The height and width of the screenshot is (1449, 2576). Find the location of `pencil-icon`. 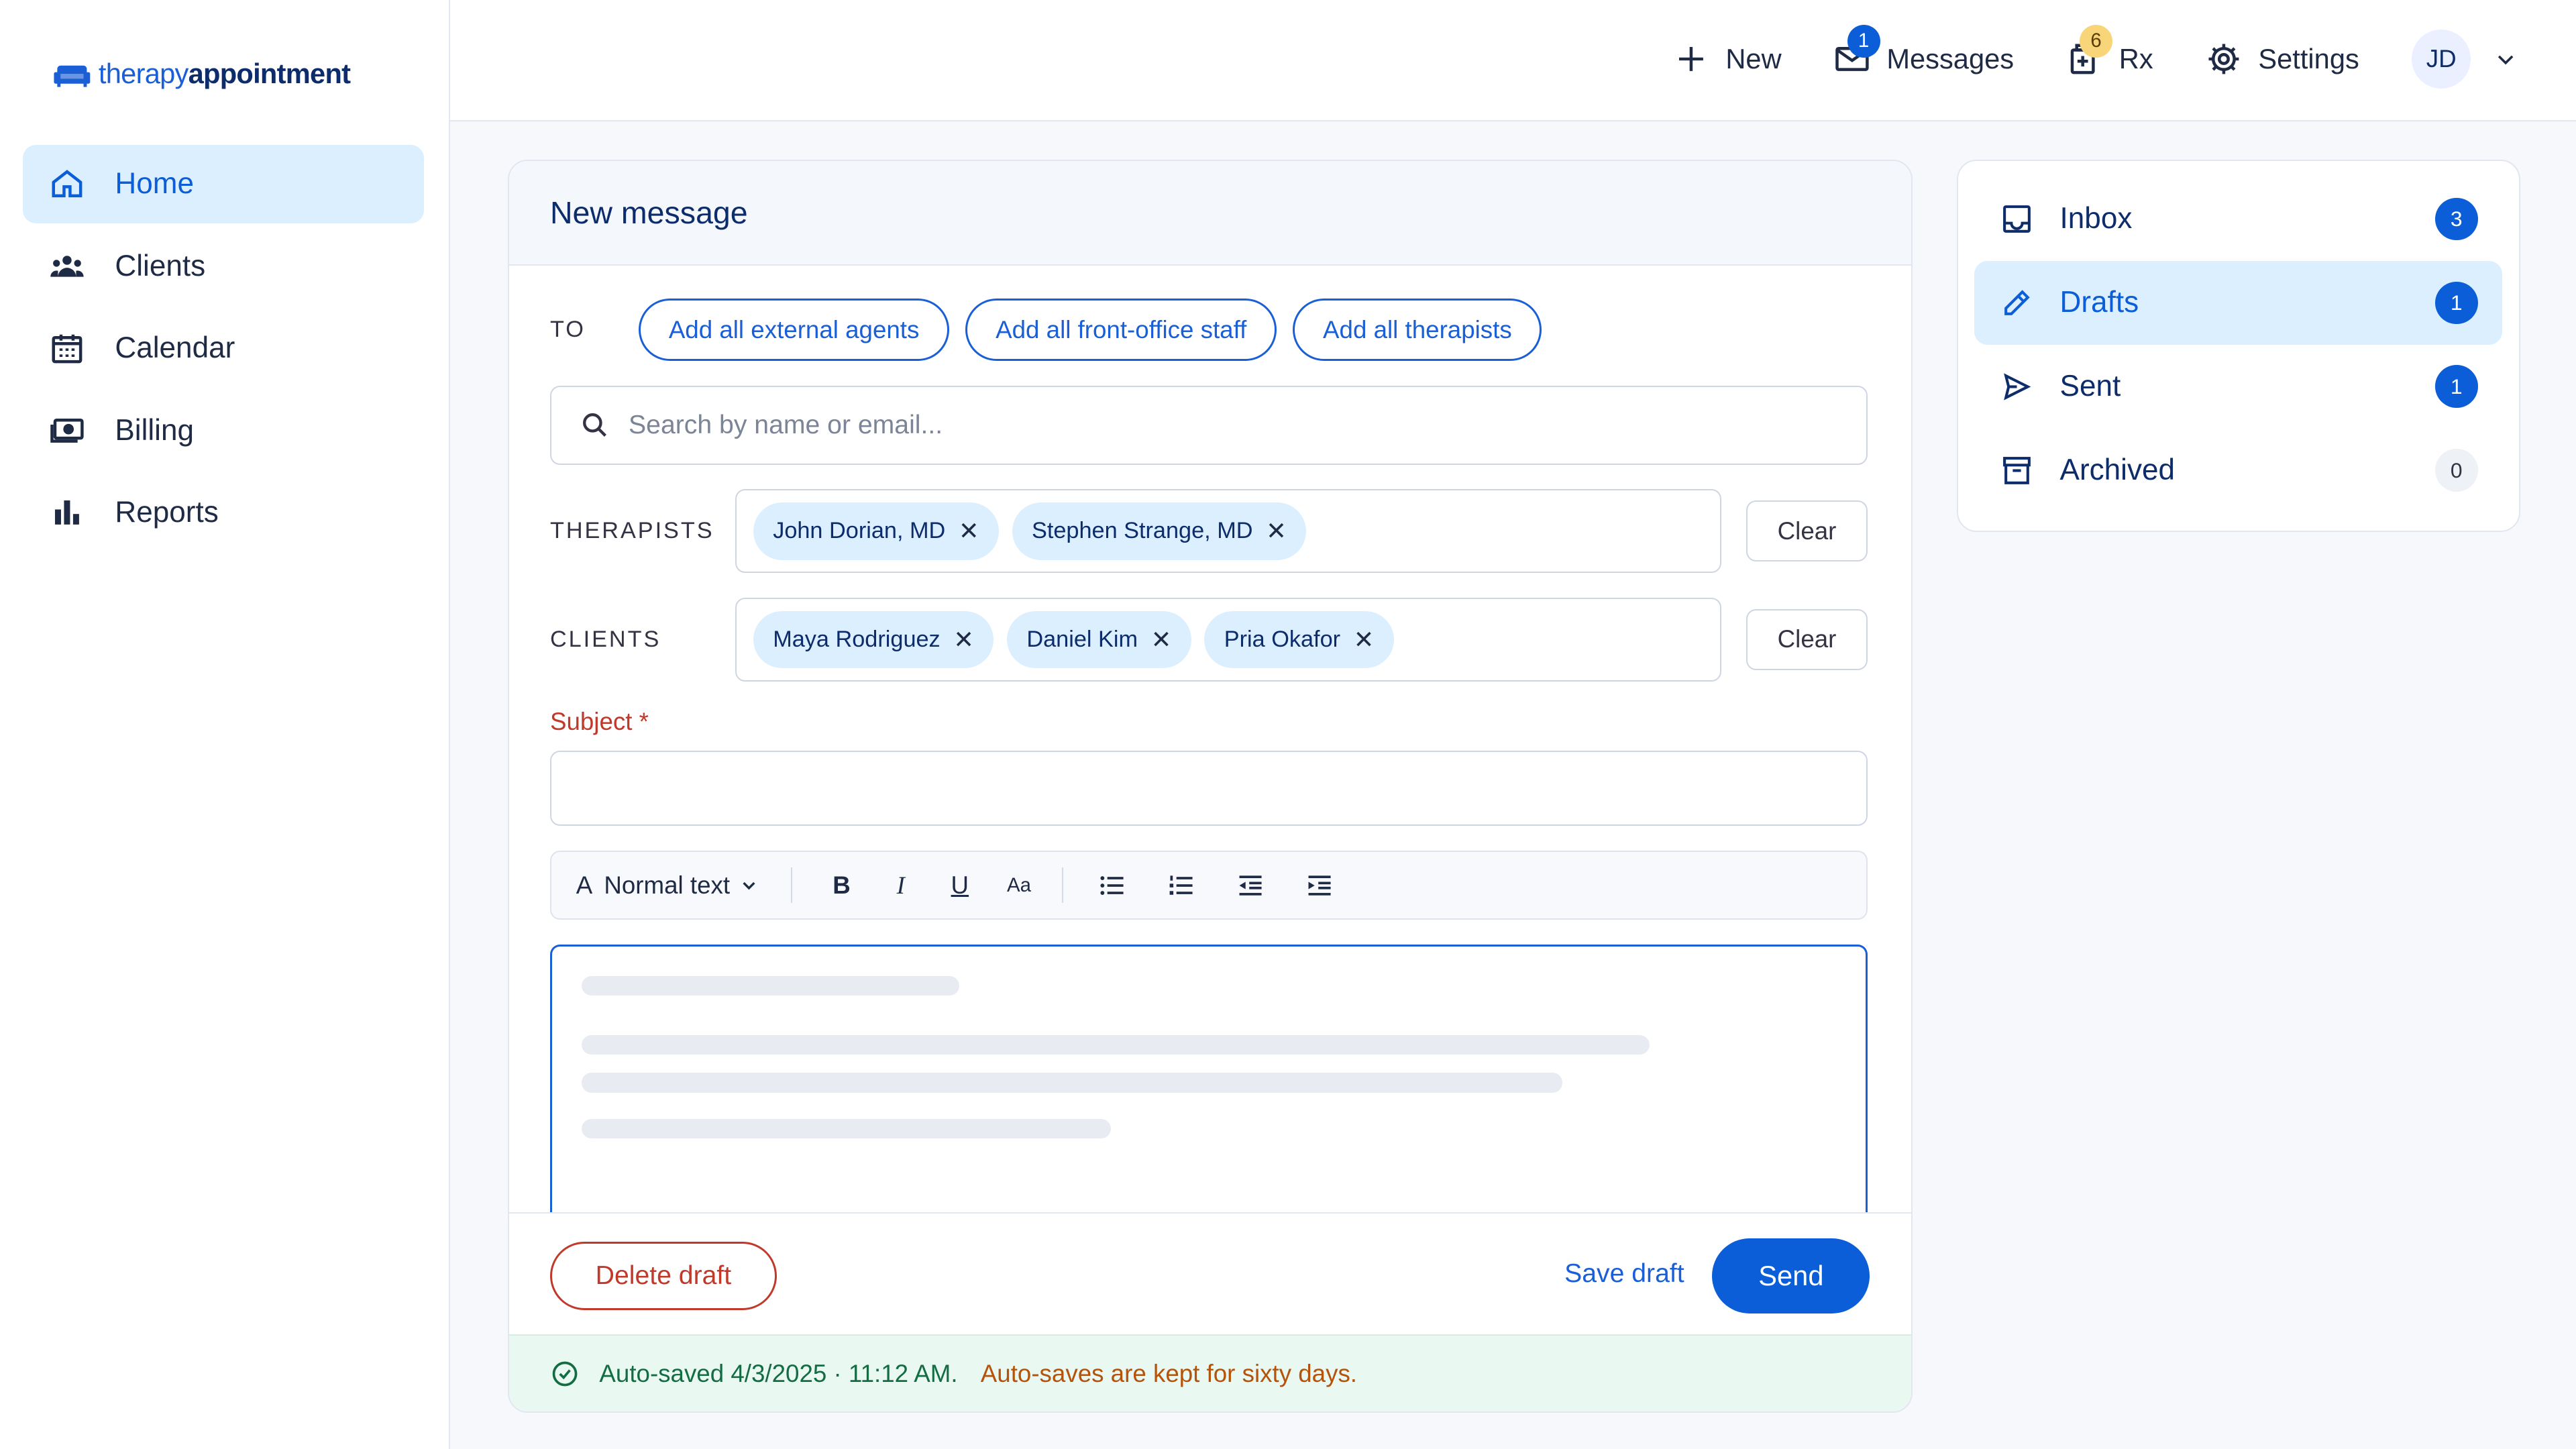

pencil-icon is located at coordinates (2017, 302).